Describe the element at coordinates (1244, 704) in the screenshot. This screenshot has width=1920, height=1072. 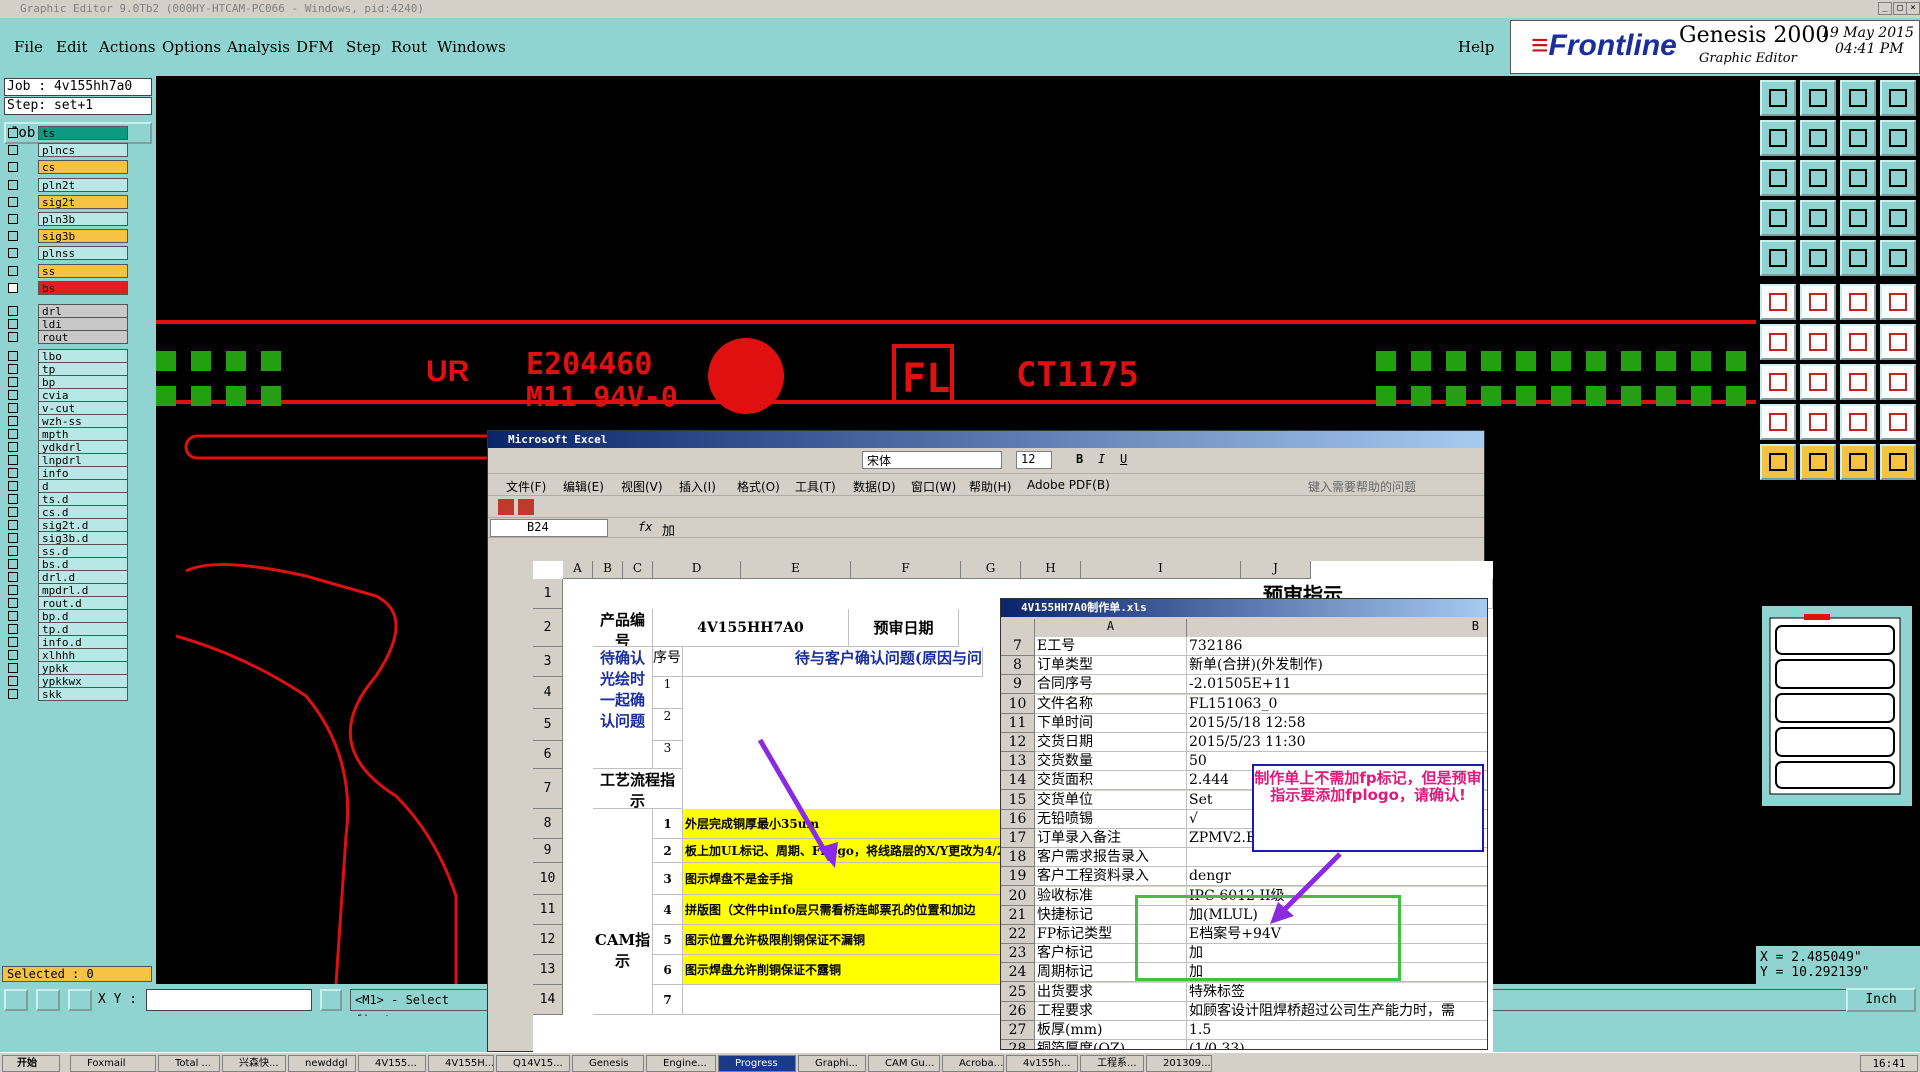
I see `workorder-row: 10 文件名称 FL151063_0` at that location.